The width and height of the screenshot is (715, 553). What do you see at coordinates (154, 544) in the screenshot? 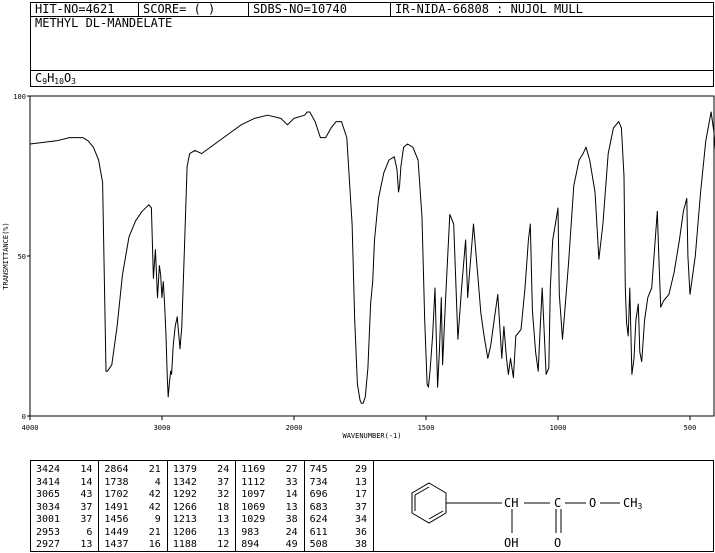
I see `peak-transmittance: 16` at bounding box center [154, 544].